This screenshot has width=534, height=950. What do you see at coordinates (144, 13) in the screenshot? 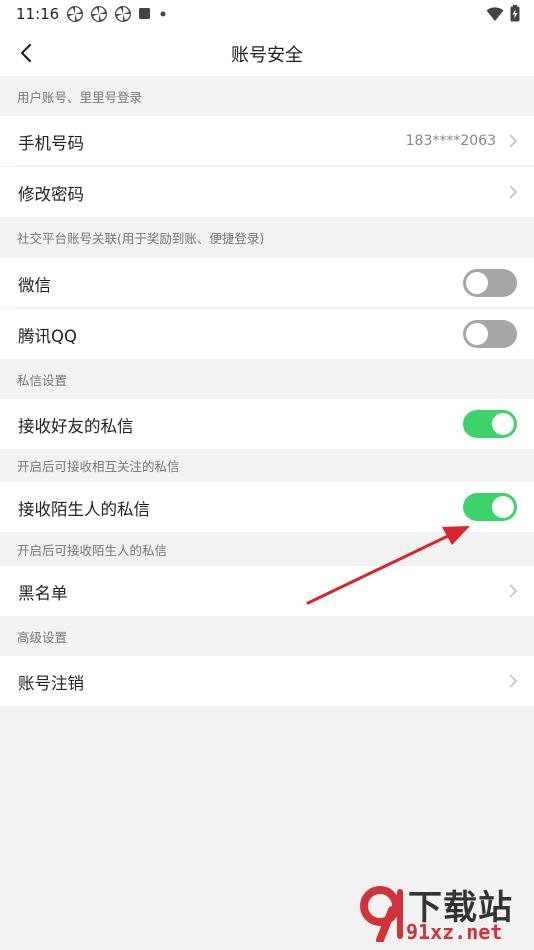
I see `square-icon` at bounding box center [144, 13].